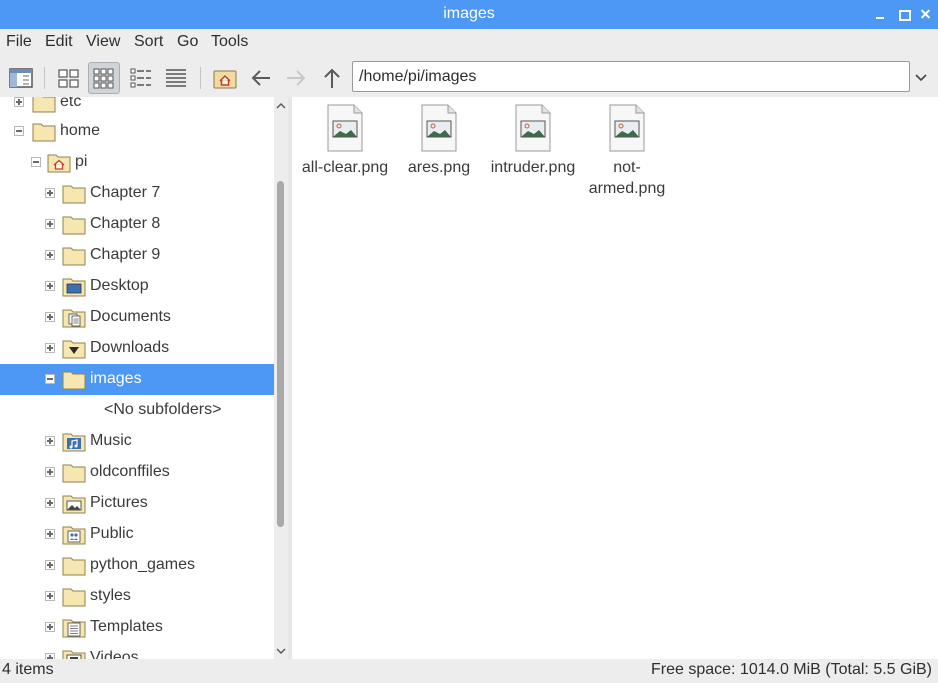 The image size is (938, 683). What do you see at coordinates (69, 78) in the screenshot?
I see `icon-view-icon` at bounding box center [69, 78].